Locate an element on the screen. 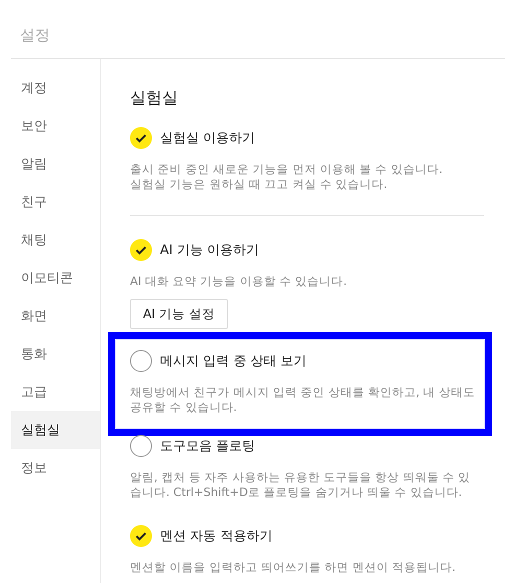 This screenshot has height=583, width=505. settings-button: AI 기능 설정 is located at coordinates (179, 314).